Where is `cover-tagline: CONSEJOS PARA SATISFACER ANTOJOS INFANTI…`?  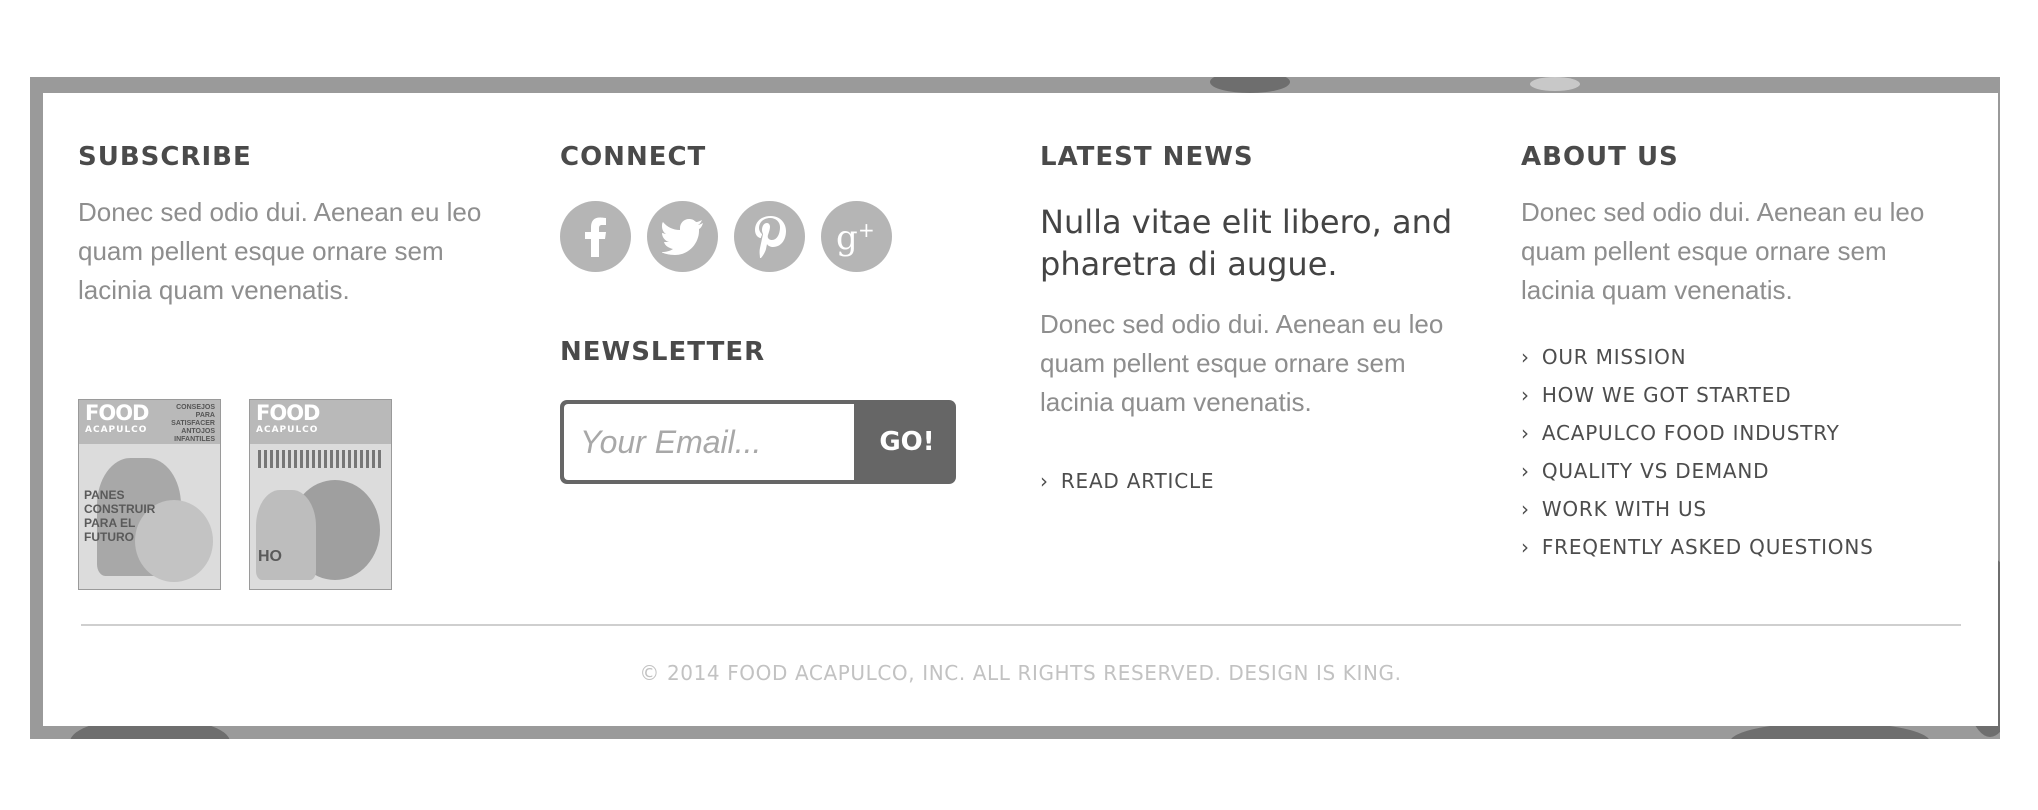
cover-tagline: CONSEJOS PARA SATISFACER ANTOJOS INFANTI… is located at coordinates (193, 423).